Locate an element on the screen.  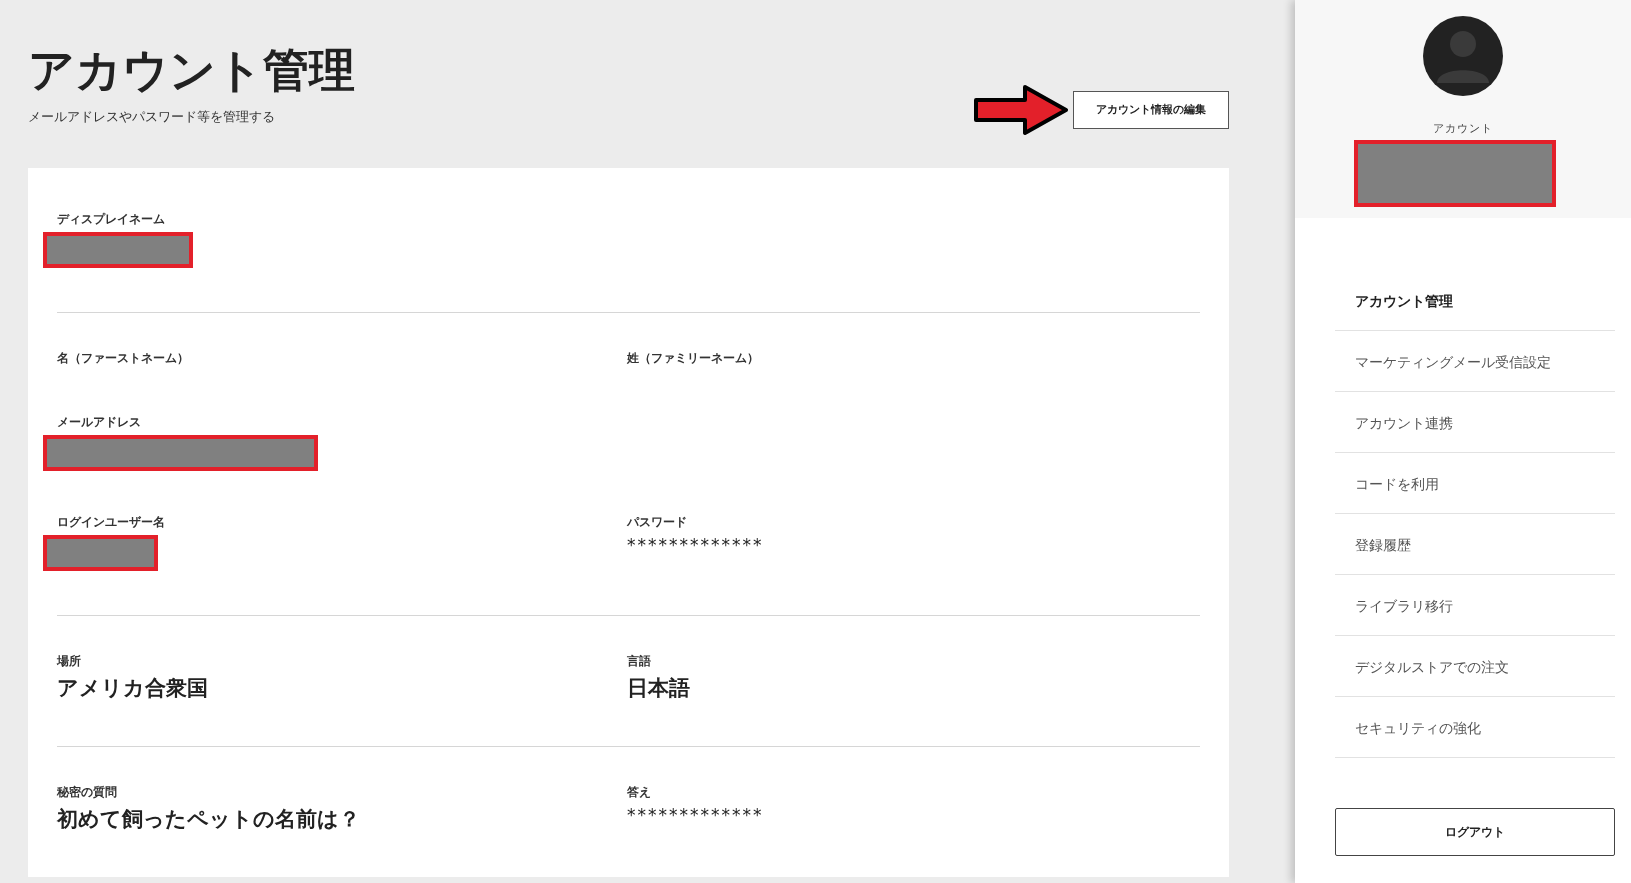
logout-button: ログアウト is located at coordinates (1475, 832).